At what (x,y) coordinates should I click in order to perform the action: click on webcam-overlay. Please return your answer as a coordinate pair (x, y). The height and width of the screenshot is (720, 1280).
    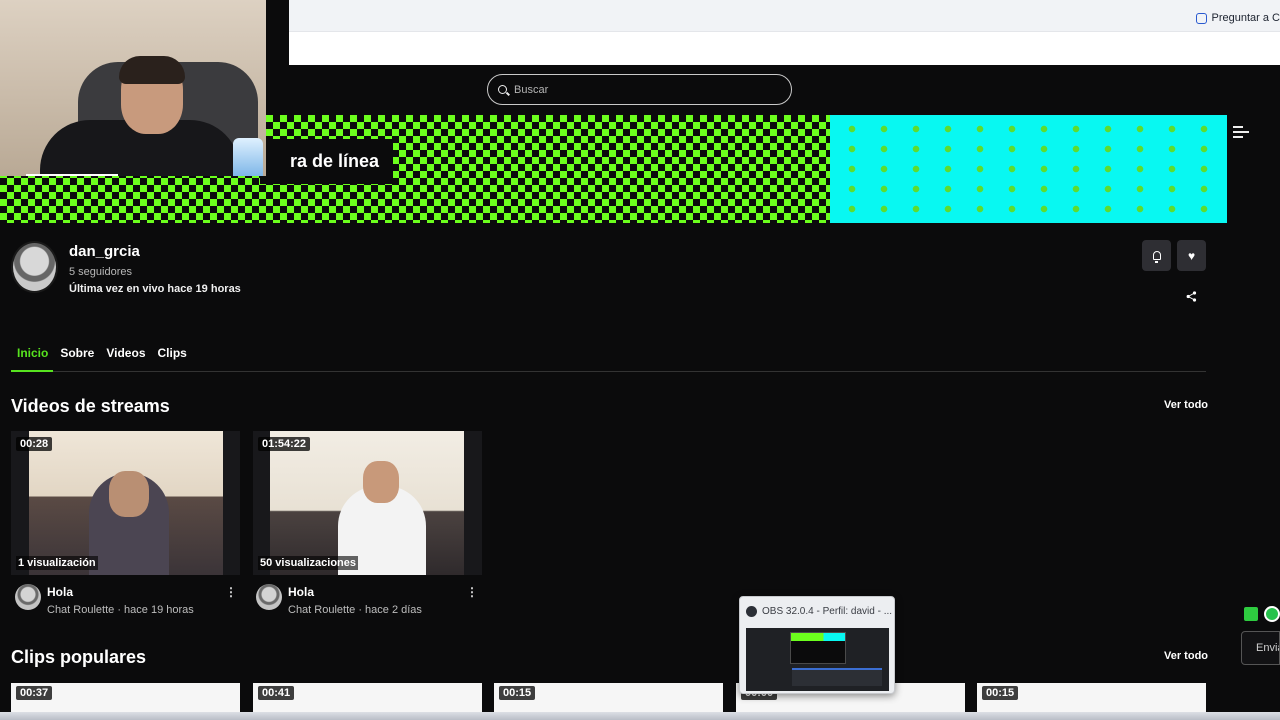
    Looking at the image, I should click on (133, 88).